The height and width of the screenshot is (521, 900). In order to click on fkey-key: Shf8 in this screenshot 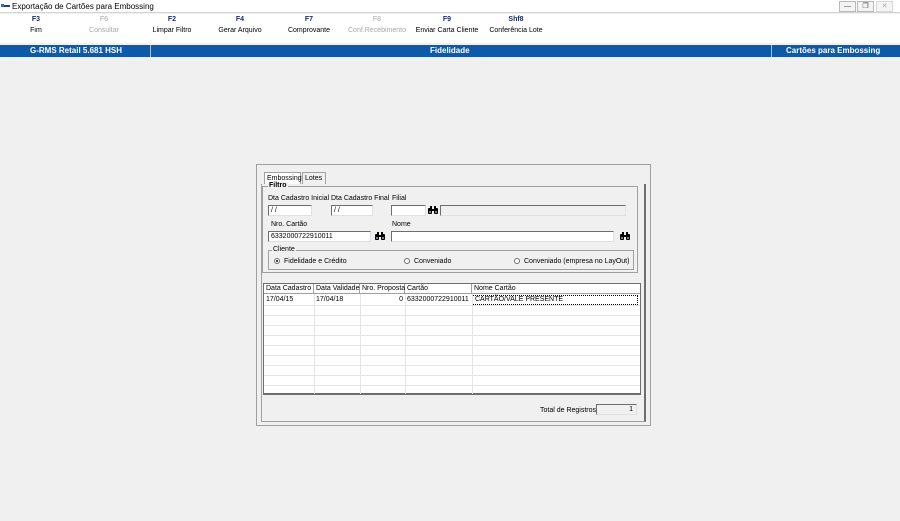, I will do `click(516, 19)`.